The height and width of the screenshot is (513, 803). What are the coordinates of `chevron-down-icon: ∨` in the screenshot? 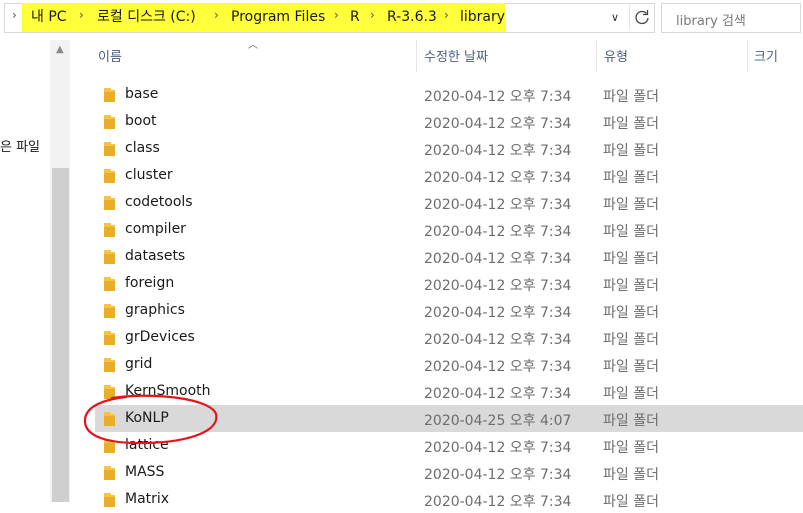 It's located at (615, 17).